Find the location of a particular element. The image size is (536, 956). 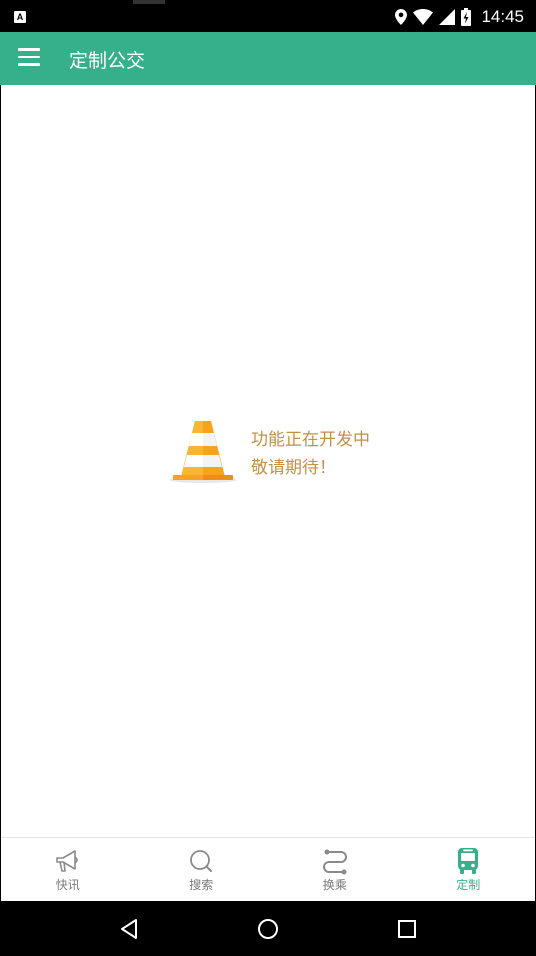

hamburger-icon is located at coordinates (29, 49).